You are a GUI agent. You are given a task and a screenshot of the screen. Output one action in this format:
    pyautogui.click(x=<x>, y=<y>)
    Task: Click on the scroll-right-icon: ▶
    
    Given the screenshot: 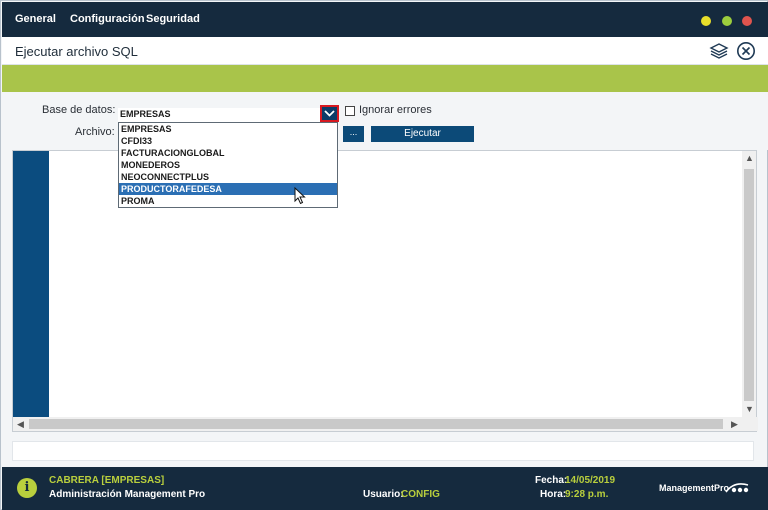 What is the action you would take?
    pyautogui.click(x=734, y=424)
    